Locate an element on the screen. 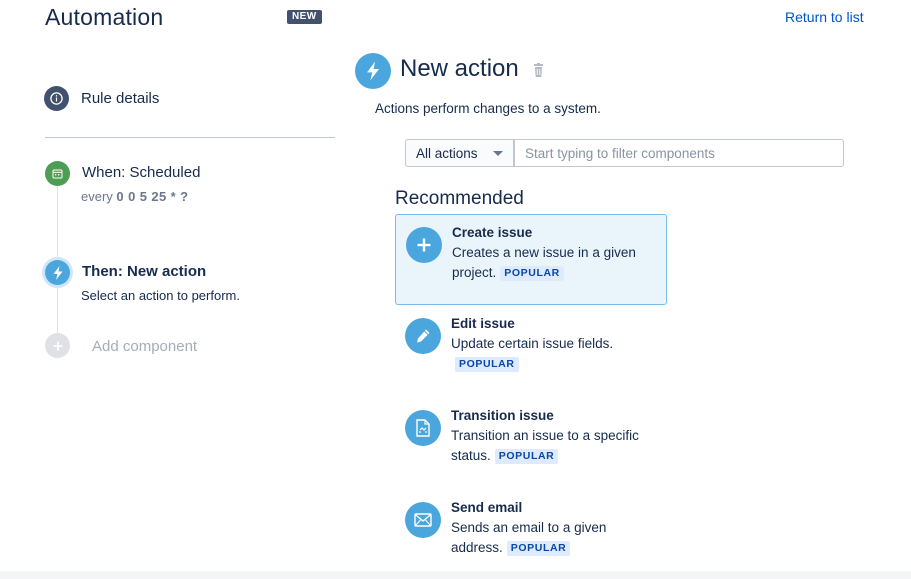 The image size is (911, 579). filter-input is located at coordinates (679, 153).